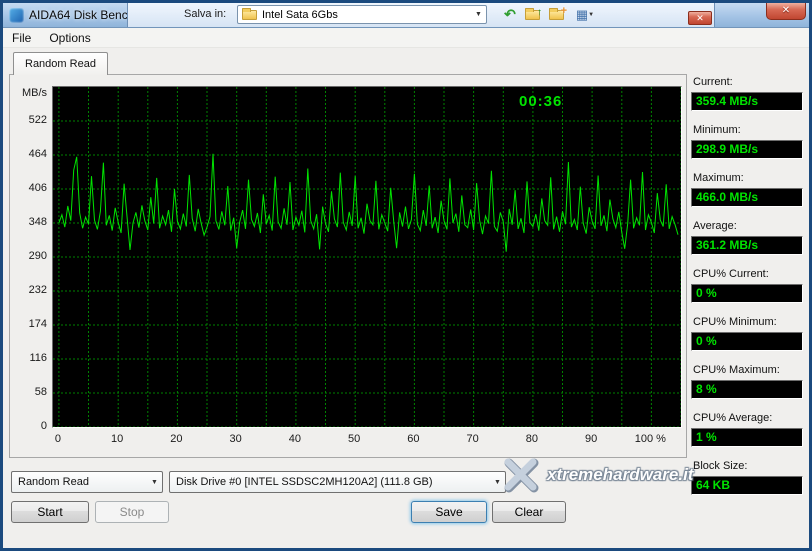  I want to click on y-axis-tick-label: 232, so click(37, 290).